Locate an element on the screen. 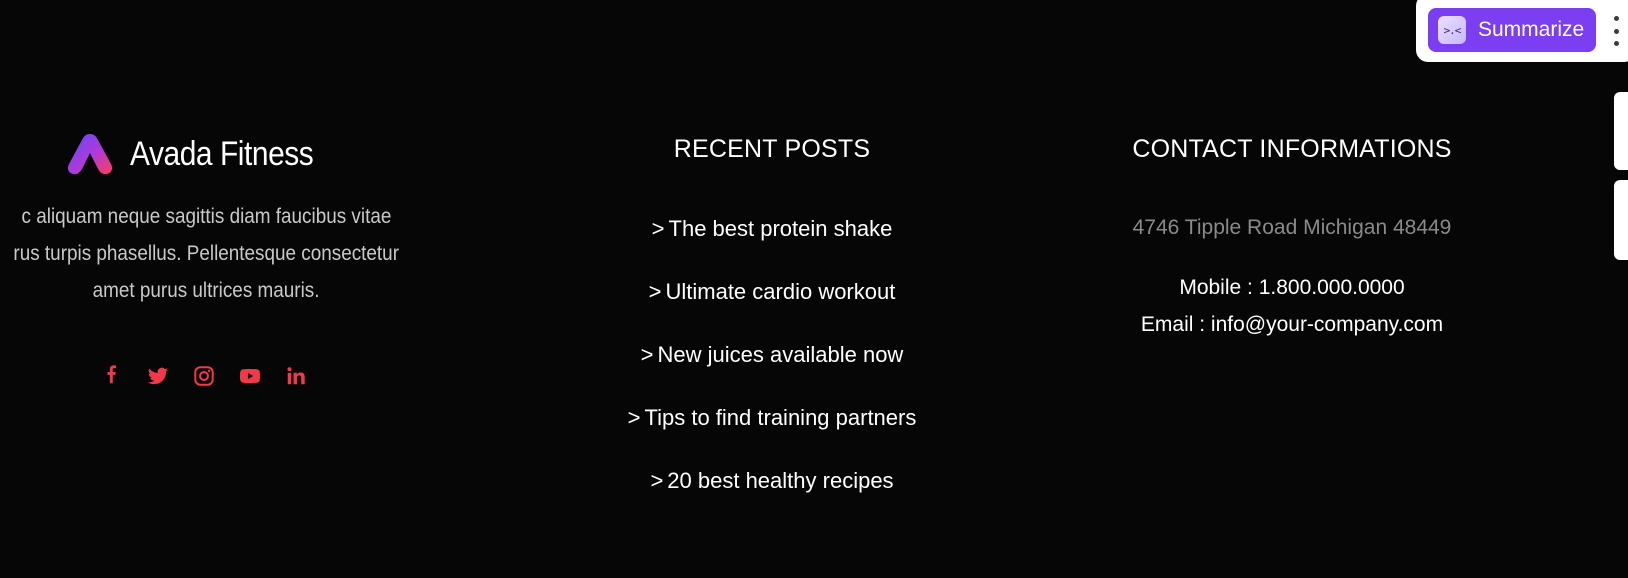 The width and height of the screenshot is (1628, 578). contact-address: 4746 Tipple Road Michigan 48449 is located at coordinates (1292, 227).